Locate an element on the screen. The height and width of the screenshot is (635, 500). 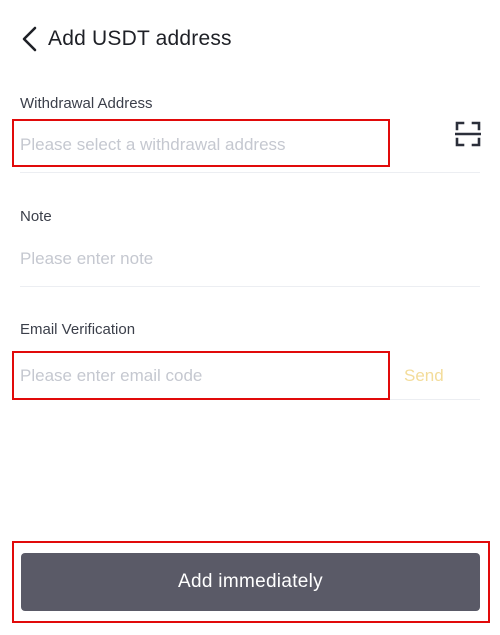
page-title: Add USDT address is located at coordinates (140, 38).